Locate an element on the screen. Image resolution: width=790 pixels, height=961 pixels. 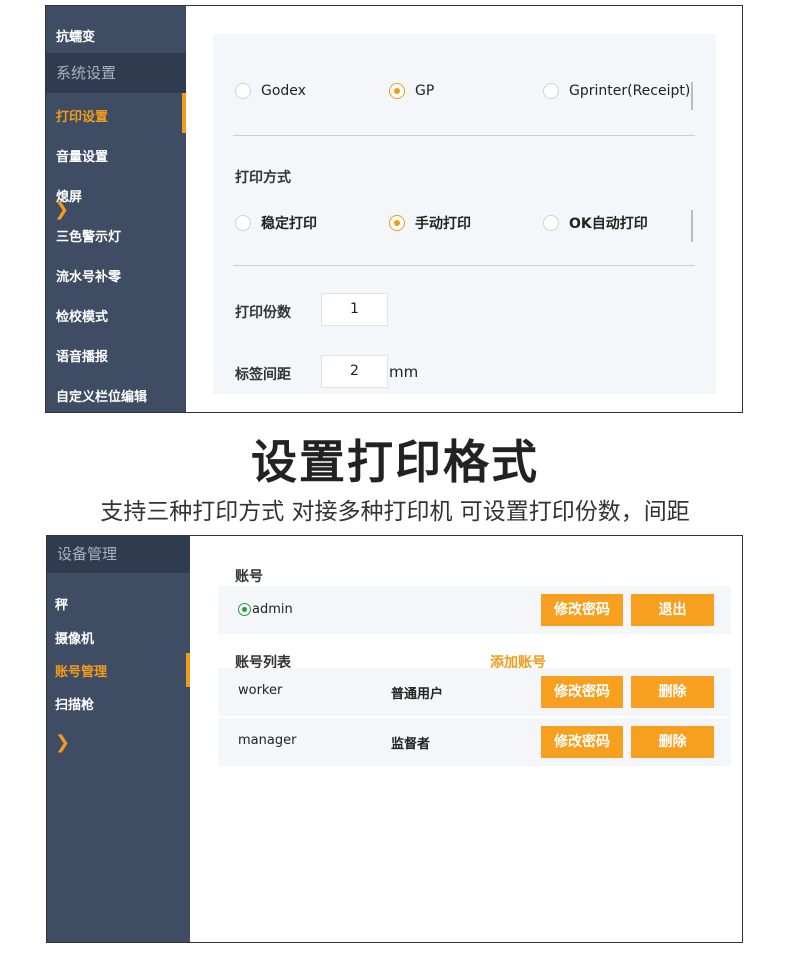
account-name: manager is located at coordinates (267, 740).